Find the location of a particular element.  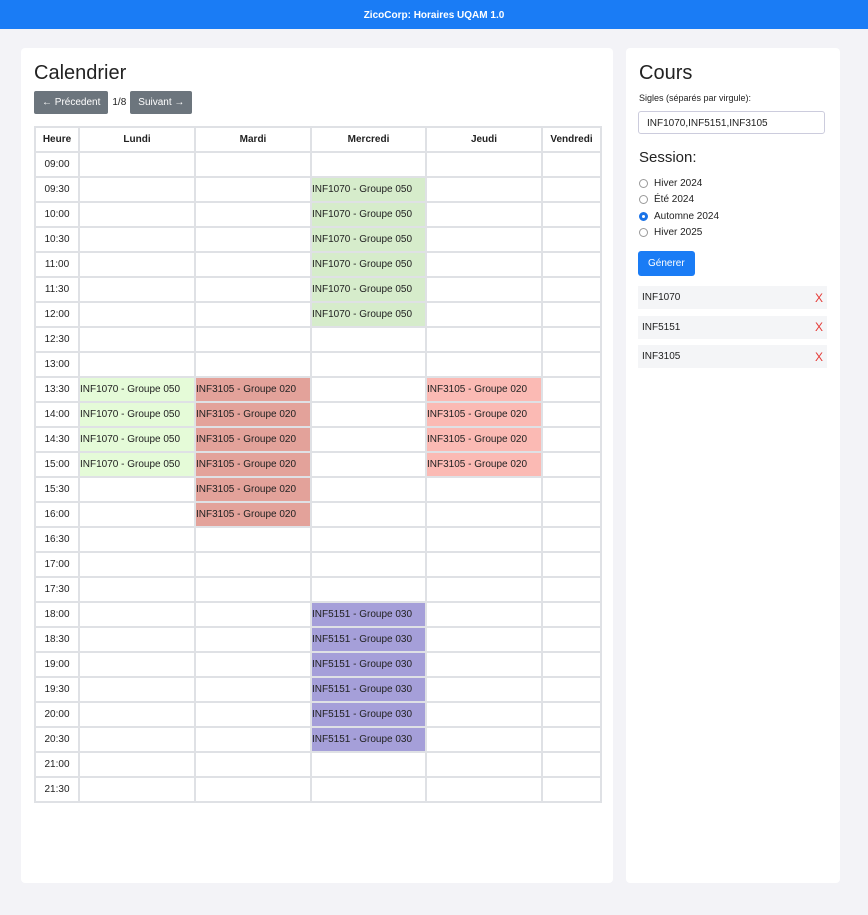

schedule-row: 18:30 INF5151 - Groupe 030 is located at coordinates (318, 639).